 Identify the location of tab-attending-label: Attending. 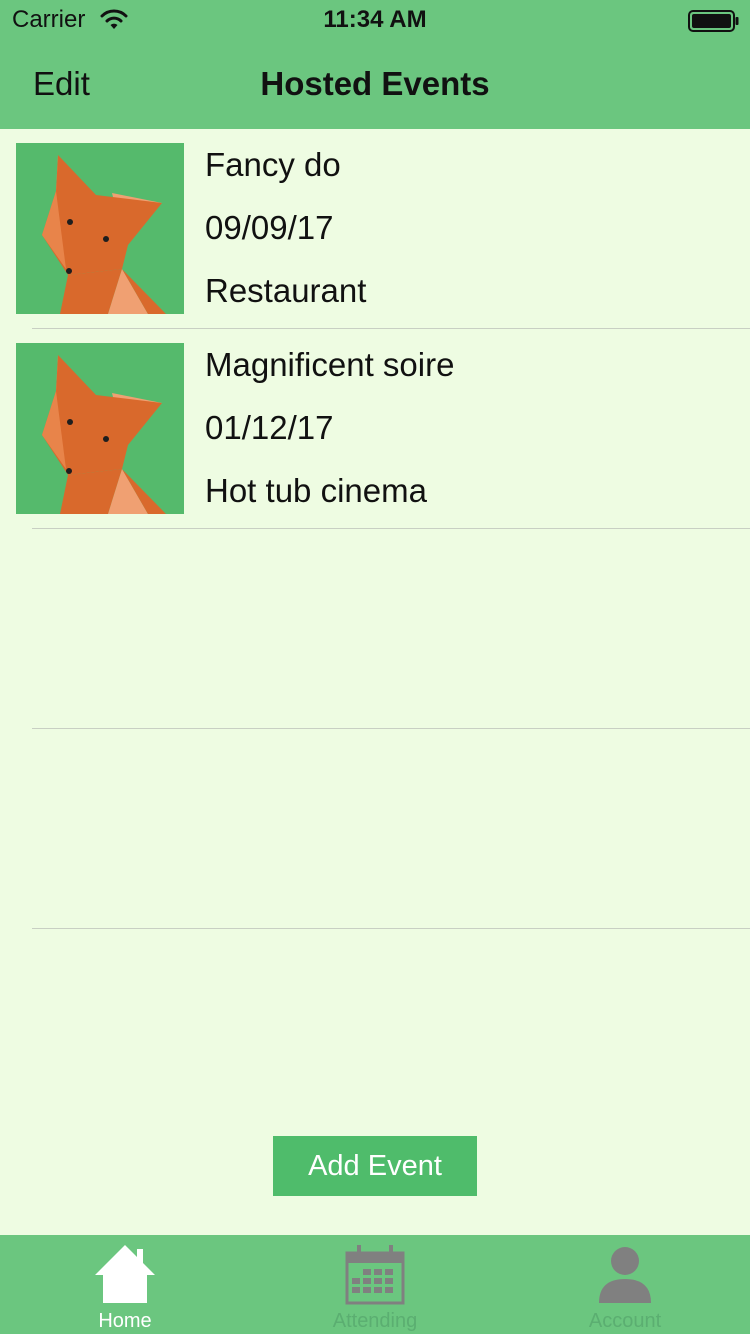
(375, 1321).